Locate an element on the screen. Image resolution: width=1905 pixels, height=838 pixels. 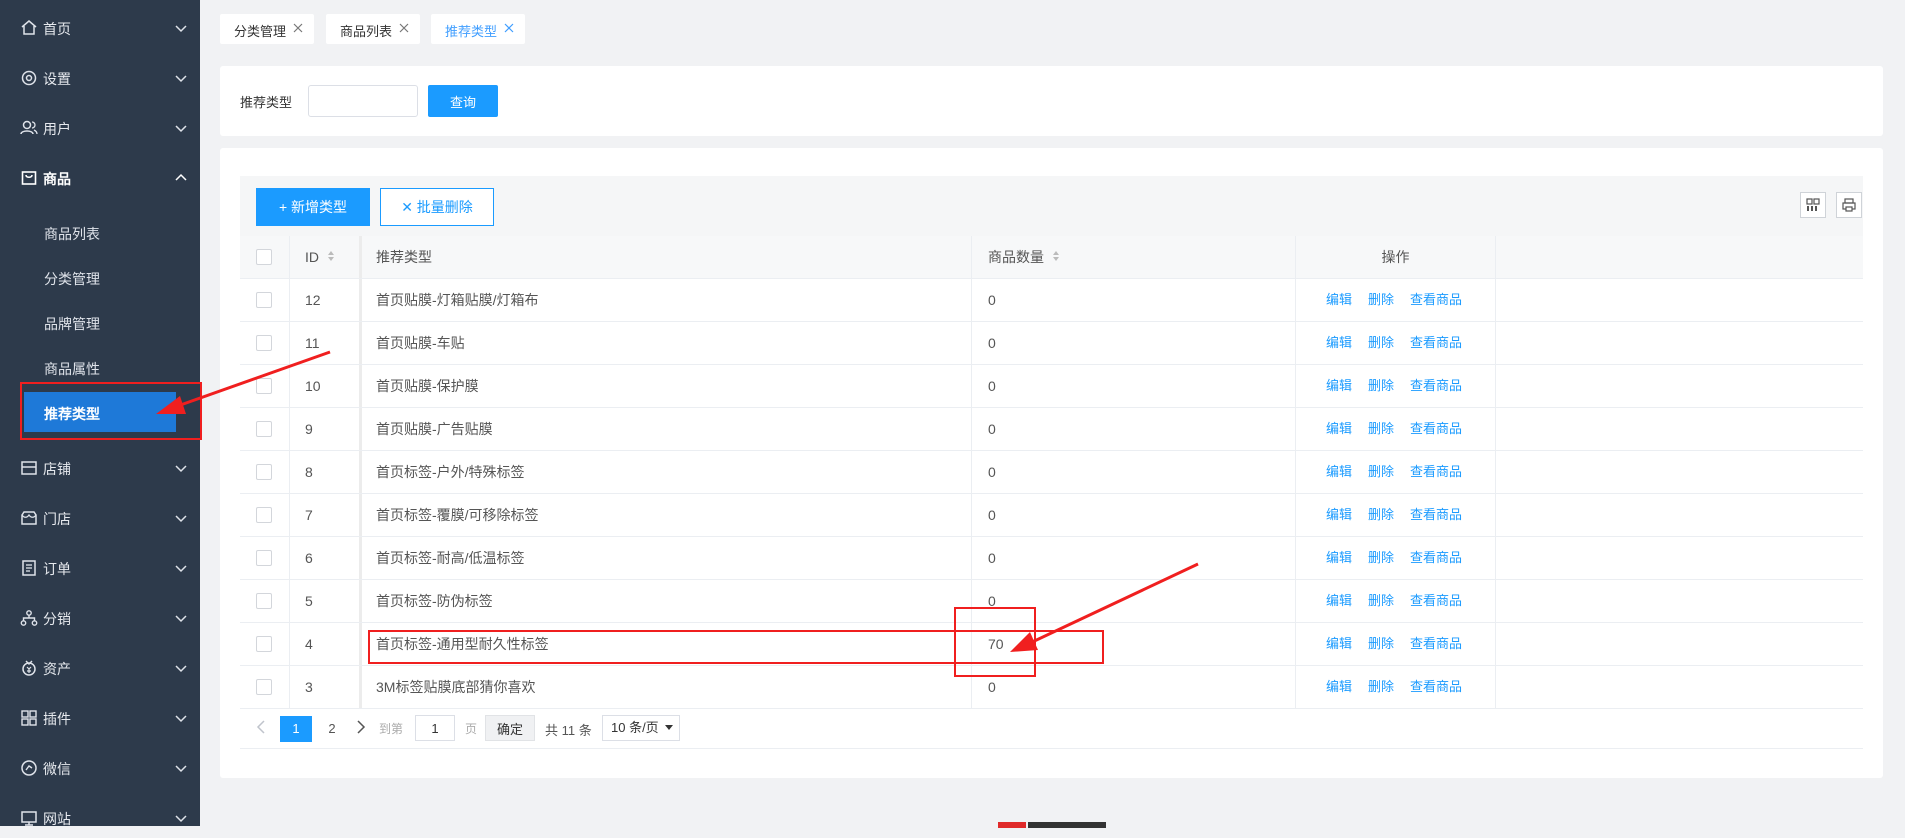
search-button: 查询 is located at coordinates (463, 101).